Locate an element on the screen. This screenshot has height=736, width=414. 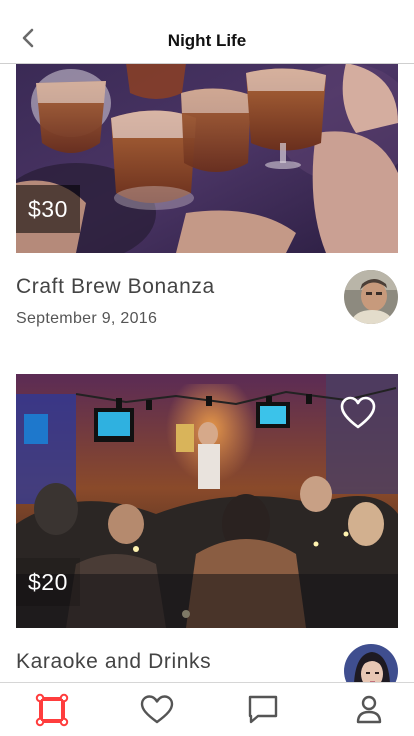
explore-grid-icon is located at coordinates (52, 710).